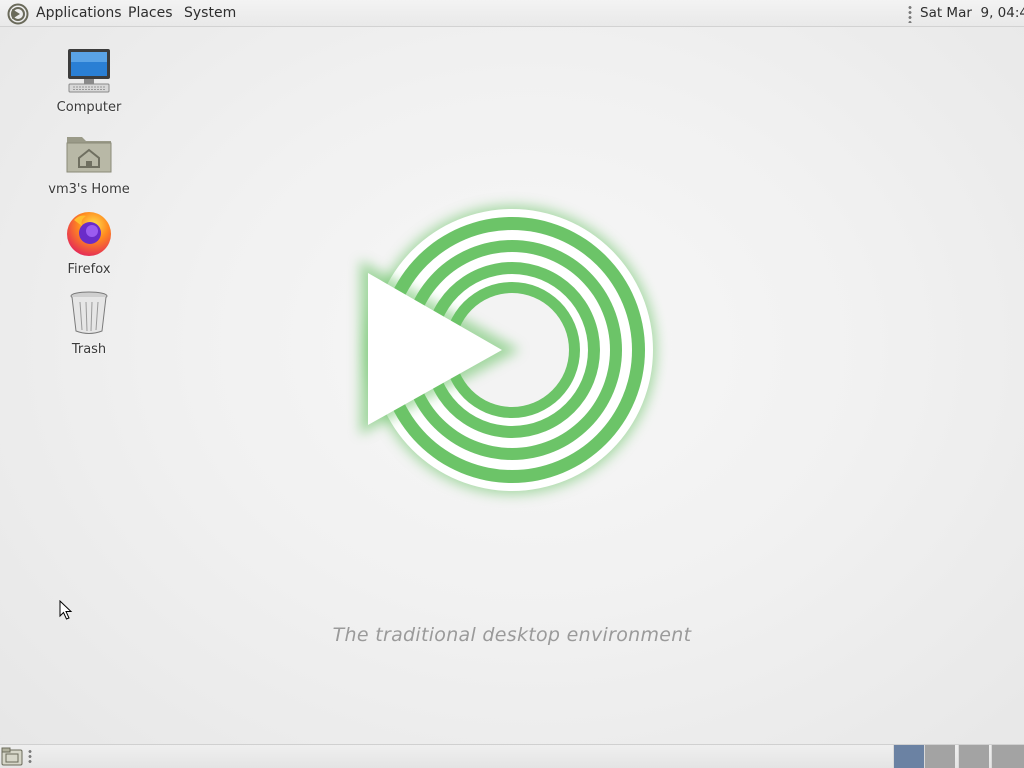 This screenshot has height=768, width=1024. What do you see at coordinates (79, 13) in the screenshot?
I see `menu-applications: Applications` at bounding box center [79, 13].